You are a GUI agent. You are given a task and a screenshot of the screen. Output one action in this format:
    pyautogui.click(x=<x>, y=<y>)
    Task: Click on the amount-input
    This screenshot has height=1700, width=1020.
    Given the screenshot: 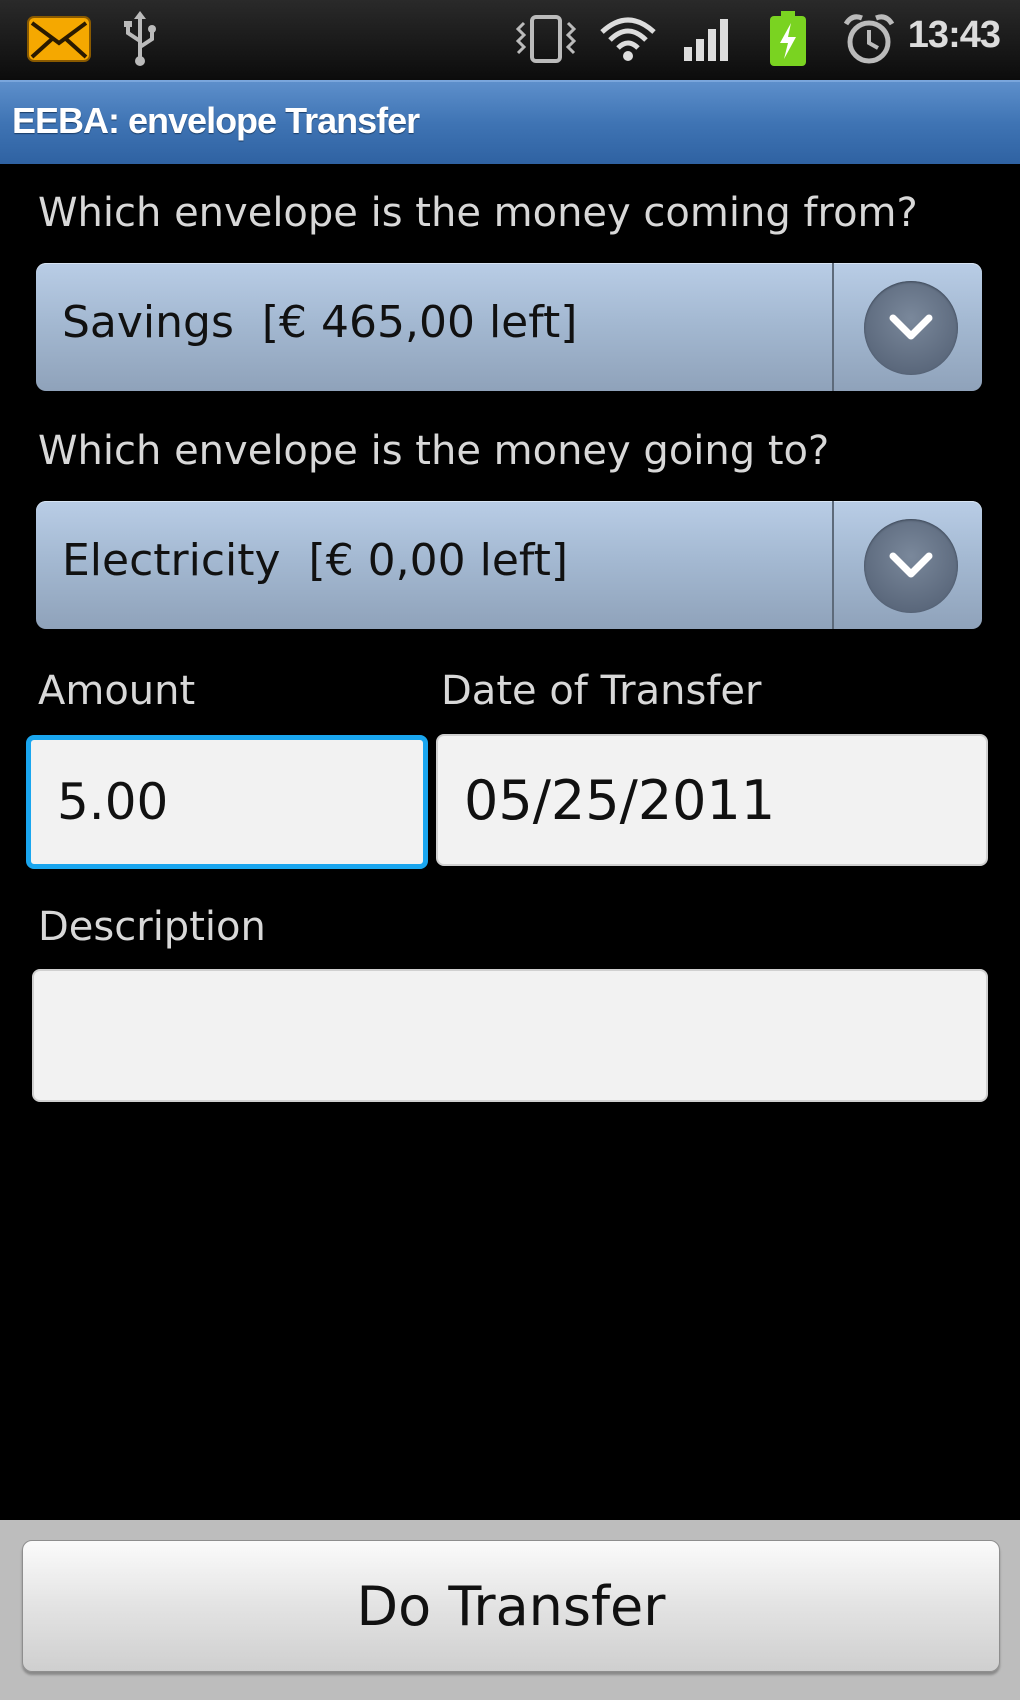 What is the action you would take?
    pyautogui.click(x=227, y=802)
    